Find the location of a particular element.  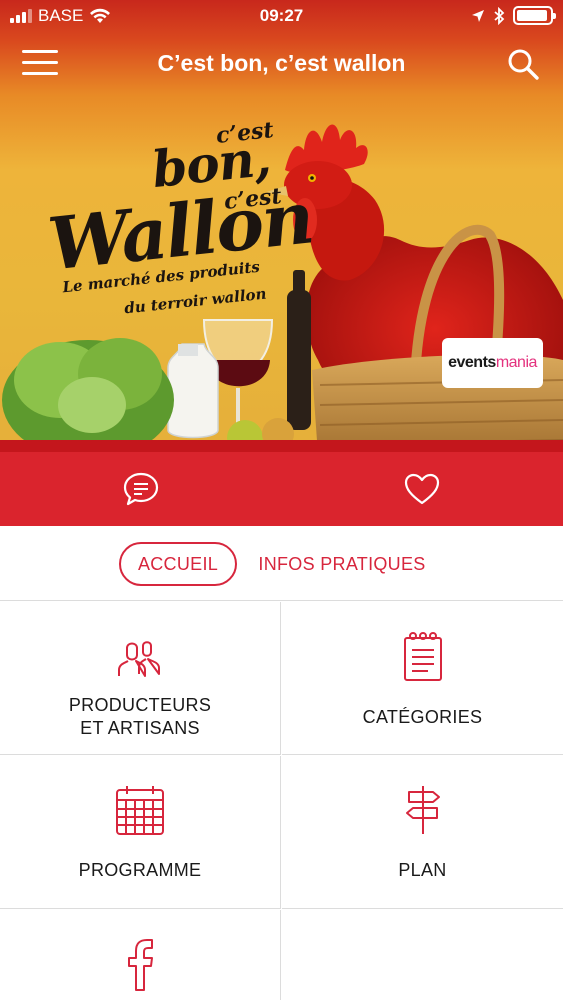

facebook-icon is located at coordinates (140, 965).